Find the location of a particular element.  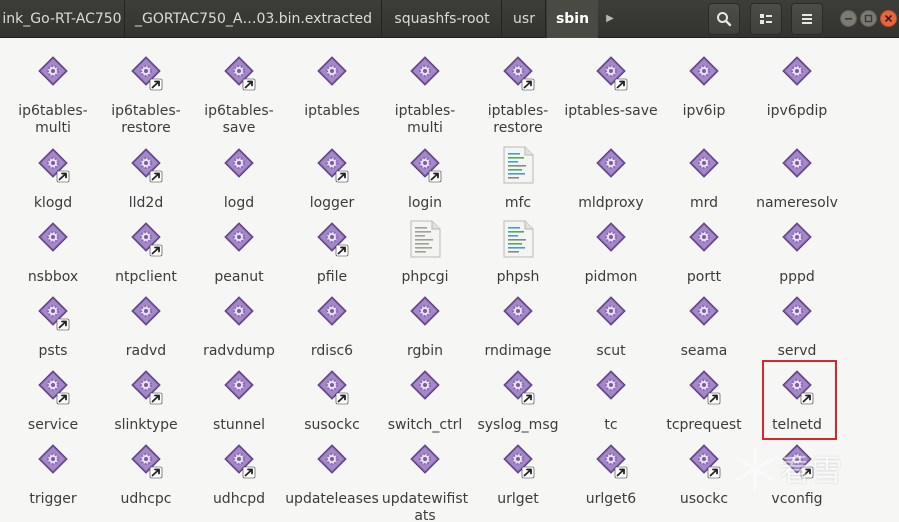

file-name-label: updateleases is located at coordinates (332, 499).